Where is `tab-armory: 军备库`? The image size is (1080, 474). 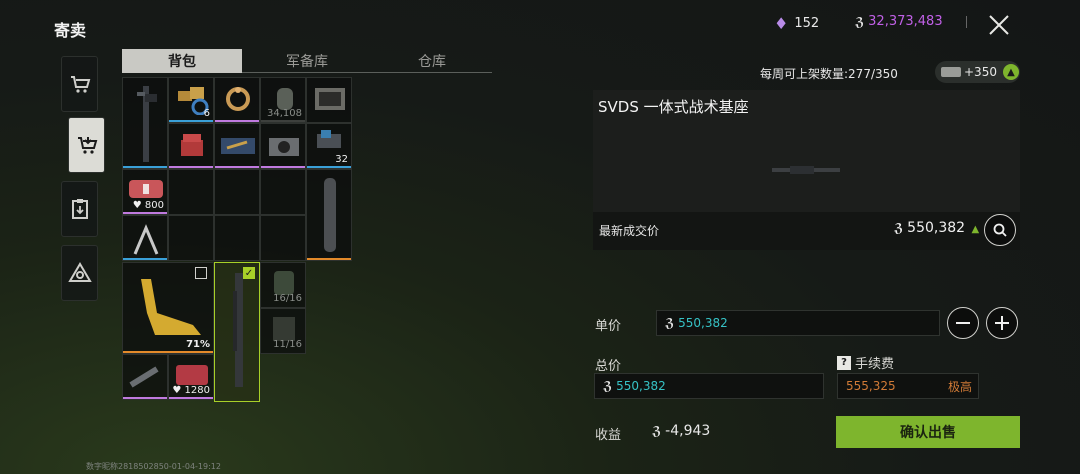
tab-armory: 军备库 is located at coordinates (307, 61).